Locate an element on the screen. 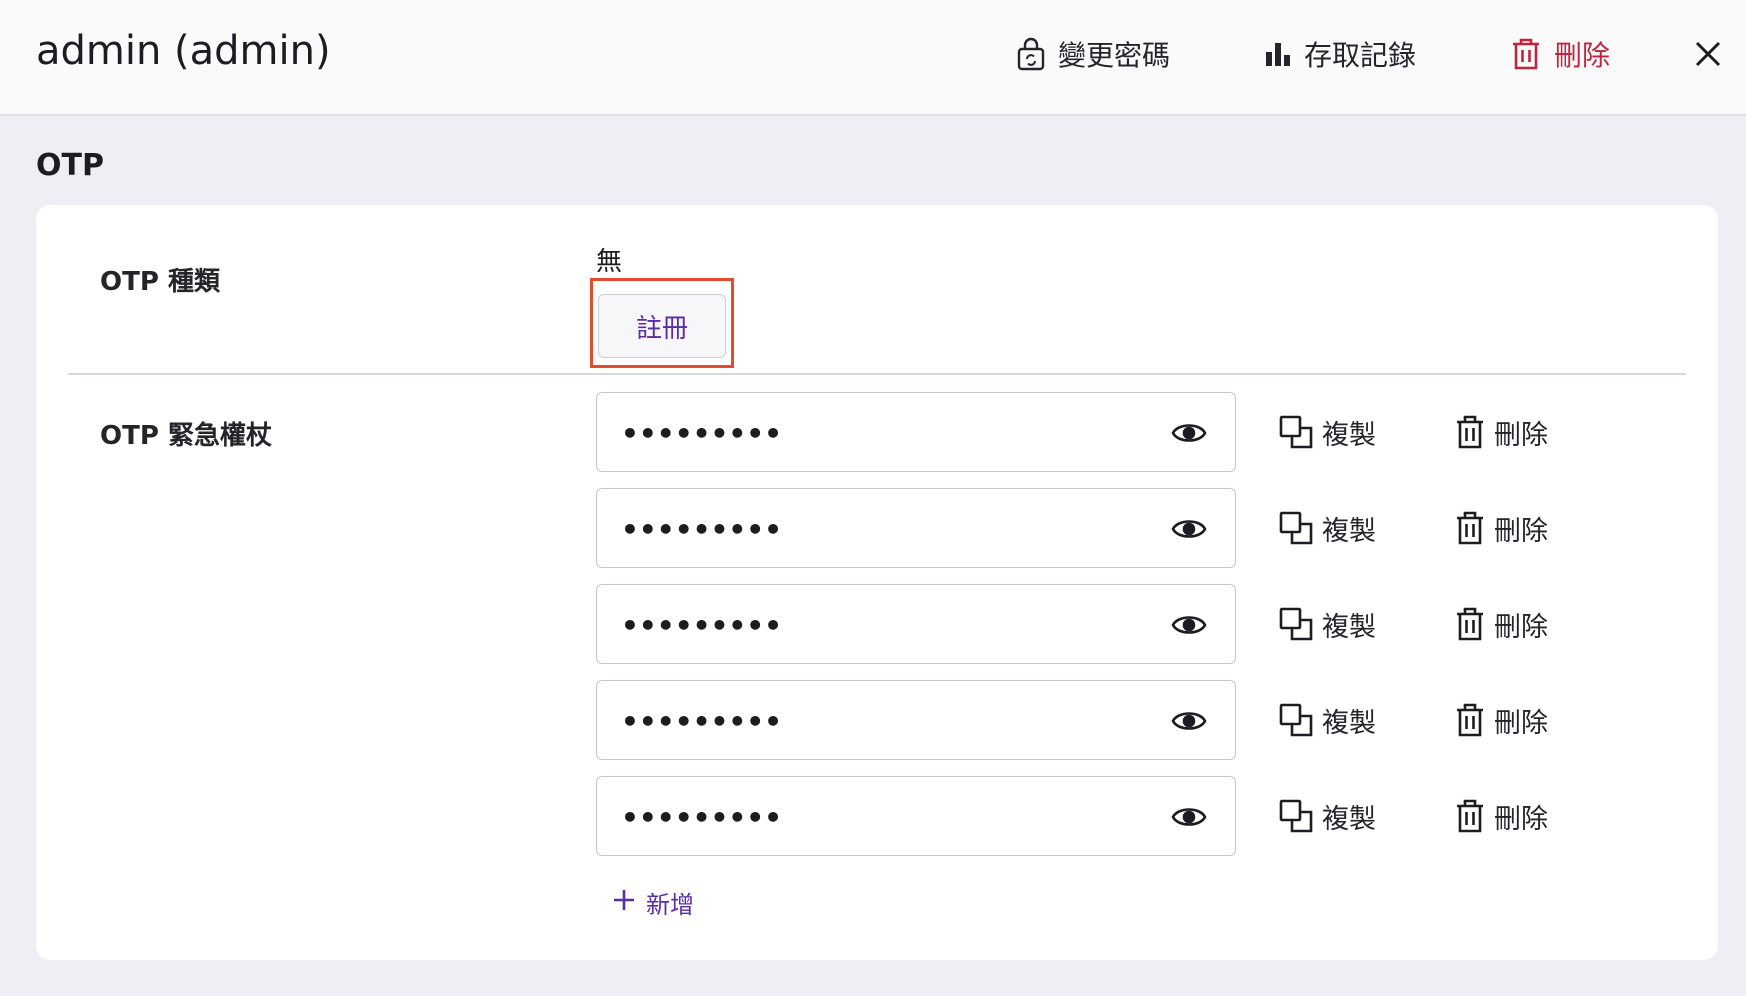  change-password-button: 變更密碼 is located at coordinates (1093, 54).